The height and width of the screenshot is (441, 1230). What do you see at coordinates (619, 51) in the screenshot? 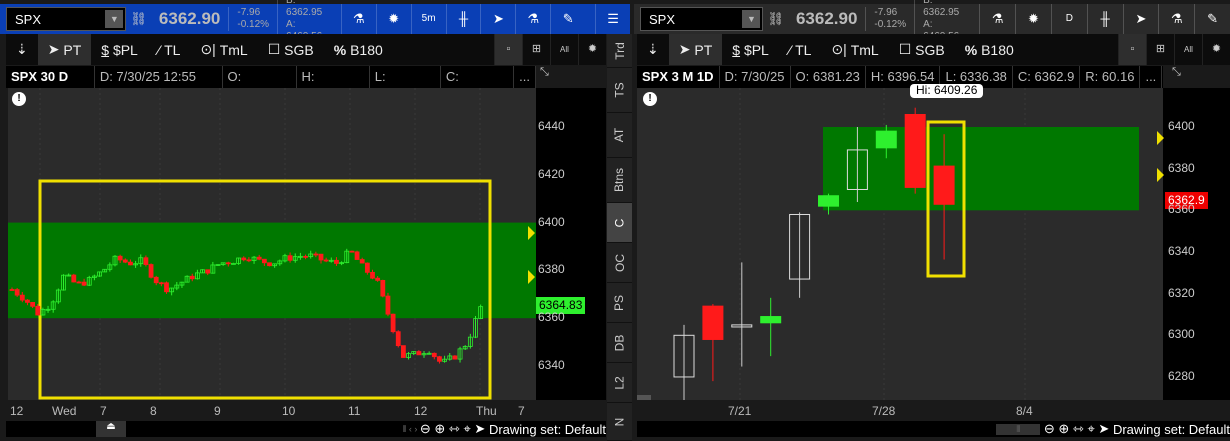
I see `side-tab-trd: Trd` at bounding box center [619, 51].